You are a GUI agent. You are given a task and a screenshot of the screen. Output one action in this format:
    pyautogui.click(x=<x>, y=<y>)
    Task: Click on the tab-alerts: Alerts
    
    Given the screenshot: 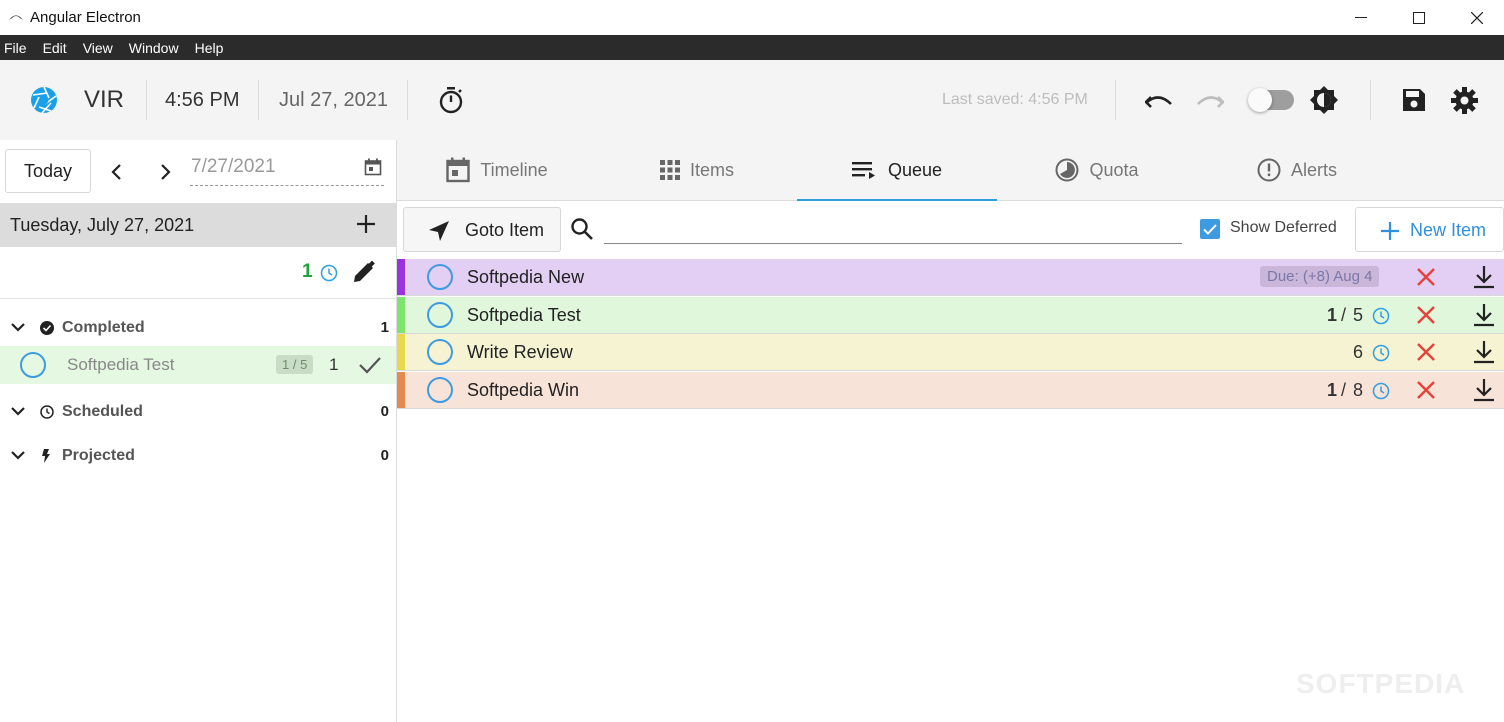 What is the action you would take?
    pyautogui.click(x=1297, y=170)
    